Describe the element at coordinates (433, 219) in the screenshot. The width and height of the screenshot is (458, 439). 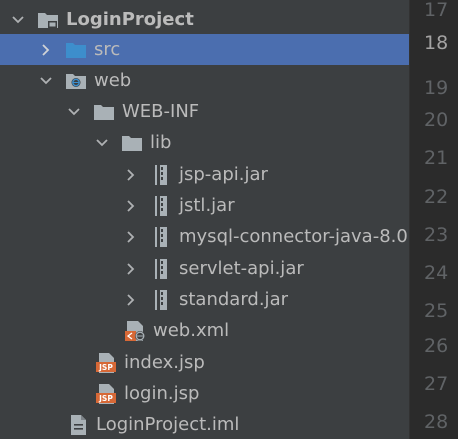
I see `editor-line-number-gutter: 17 18 19 20 21 22 23 24 25 26 27 28` at that location.